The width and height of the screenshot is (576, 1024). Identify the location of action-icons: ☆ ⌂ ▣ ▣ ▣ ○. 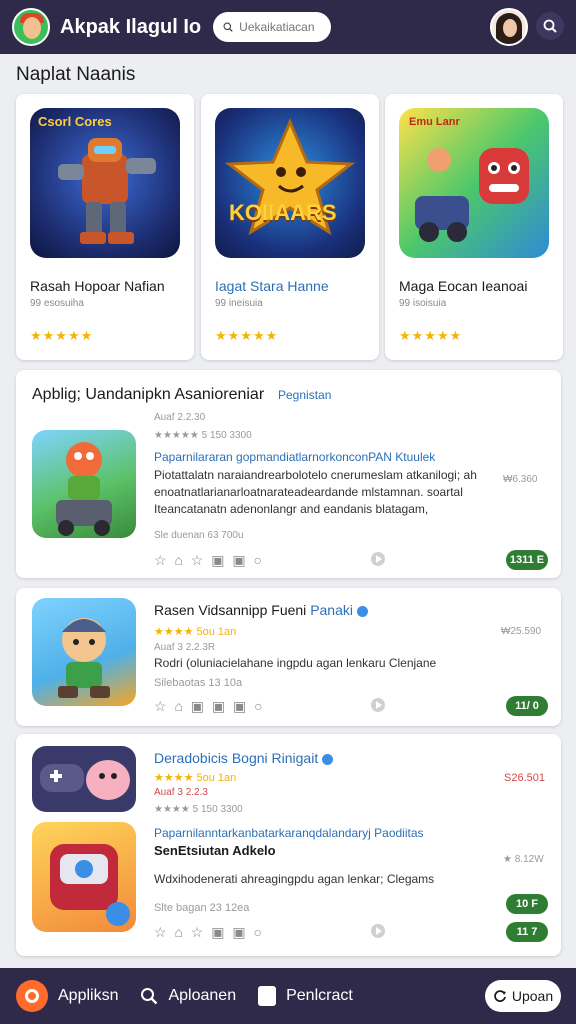
(209, 706).